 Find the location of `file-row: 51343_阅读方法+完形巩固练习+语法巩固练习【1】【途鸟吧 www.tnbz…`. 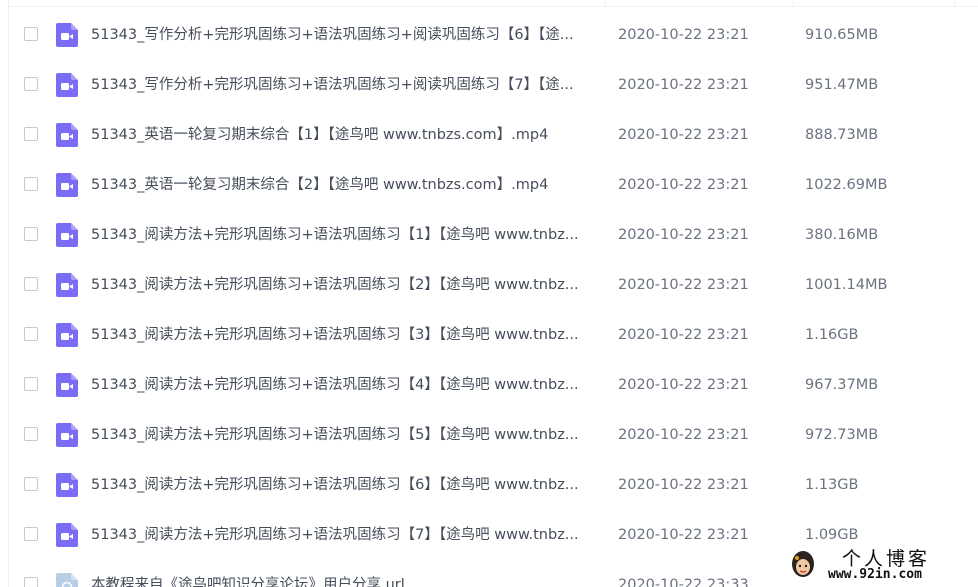

file-row: 51343_阅读方法+完形巩固练习+语法巩固练习【1】【途鸟吧 www.tnbz… is located at coordinates (493, 235).